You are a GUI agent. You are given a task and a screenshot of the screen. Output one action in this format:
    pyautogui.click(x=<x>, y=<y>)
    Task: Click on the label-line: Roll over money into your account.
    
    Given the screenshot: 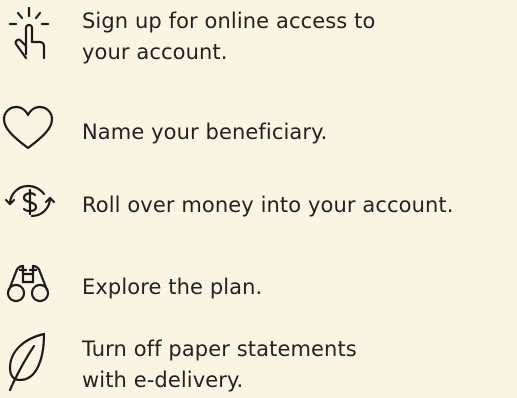 What is the action you would take?
    pyautogui.click(x=268, y=205)
    